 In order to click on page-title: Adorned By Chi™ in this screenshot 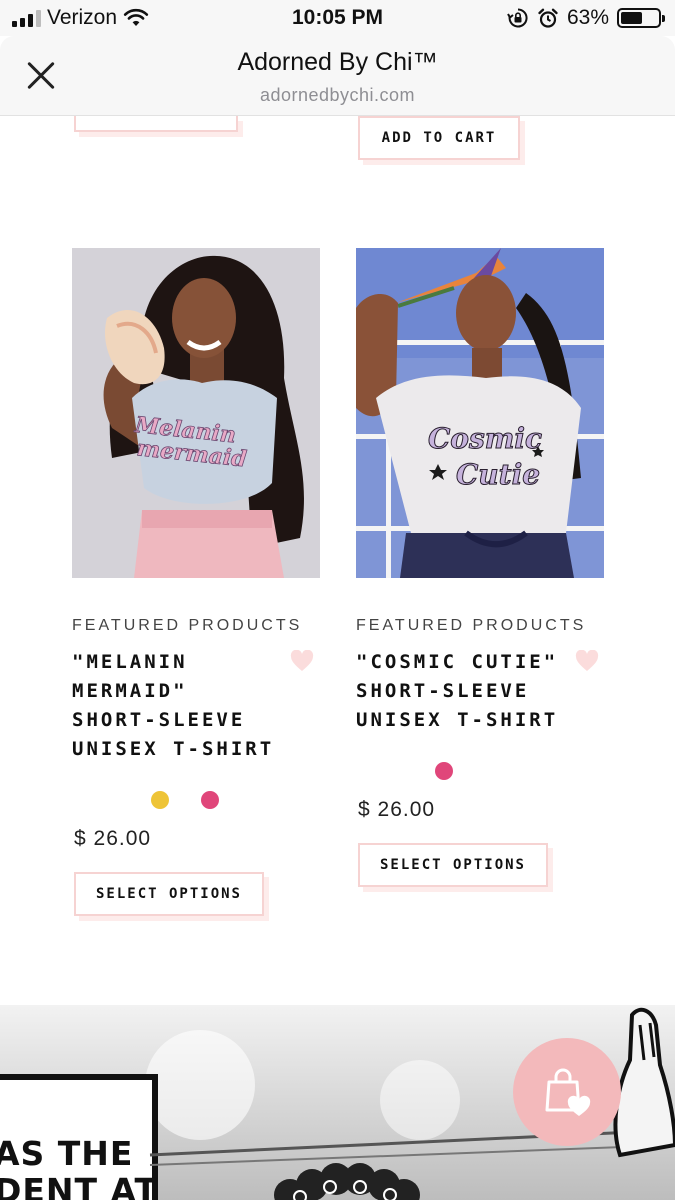, I will do `click(337, 62)`.